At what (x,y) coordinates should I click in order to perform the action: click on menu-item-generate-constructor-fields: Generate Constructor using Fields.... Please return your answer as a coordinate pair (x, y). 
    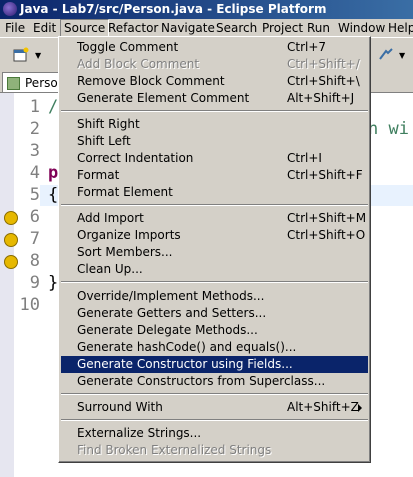
    Looking at the image, I should click on (214, 364).